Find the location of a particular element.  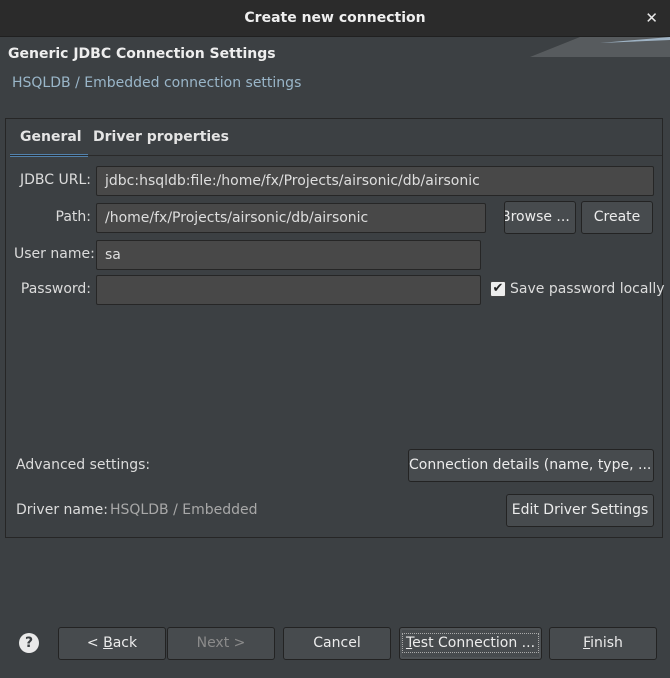

banner-decoration is located at coordinates (600, 47).